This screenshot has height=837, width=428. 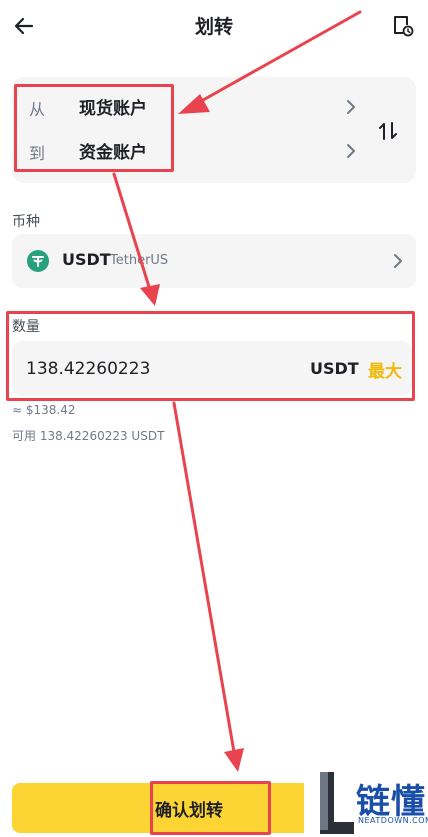 What do you see at coordinates (371, 802) in the screenshot?
I see `brand-watermark: 链懂 NEATDOWN.COM` at bounding box center [371, 802].